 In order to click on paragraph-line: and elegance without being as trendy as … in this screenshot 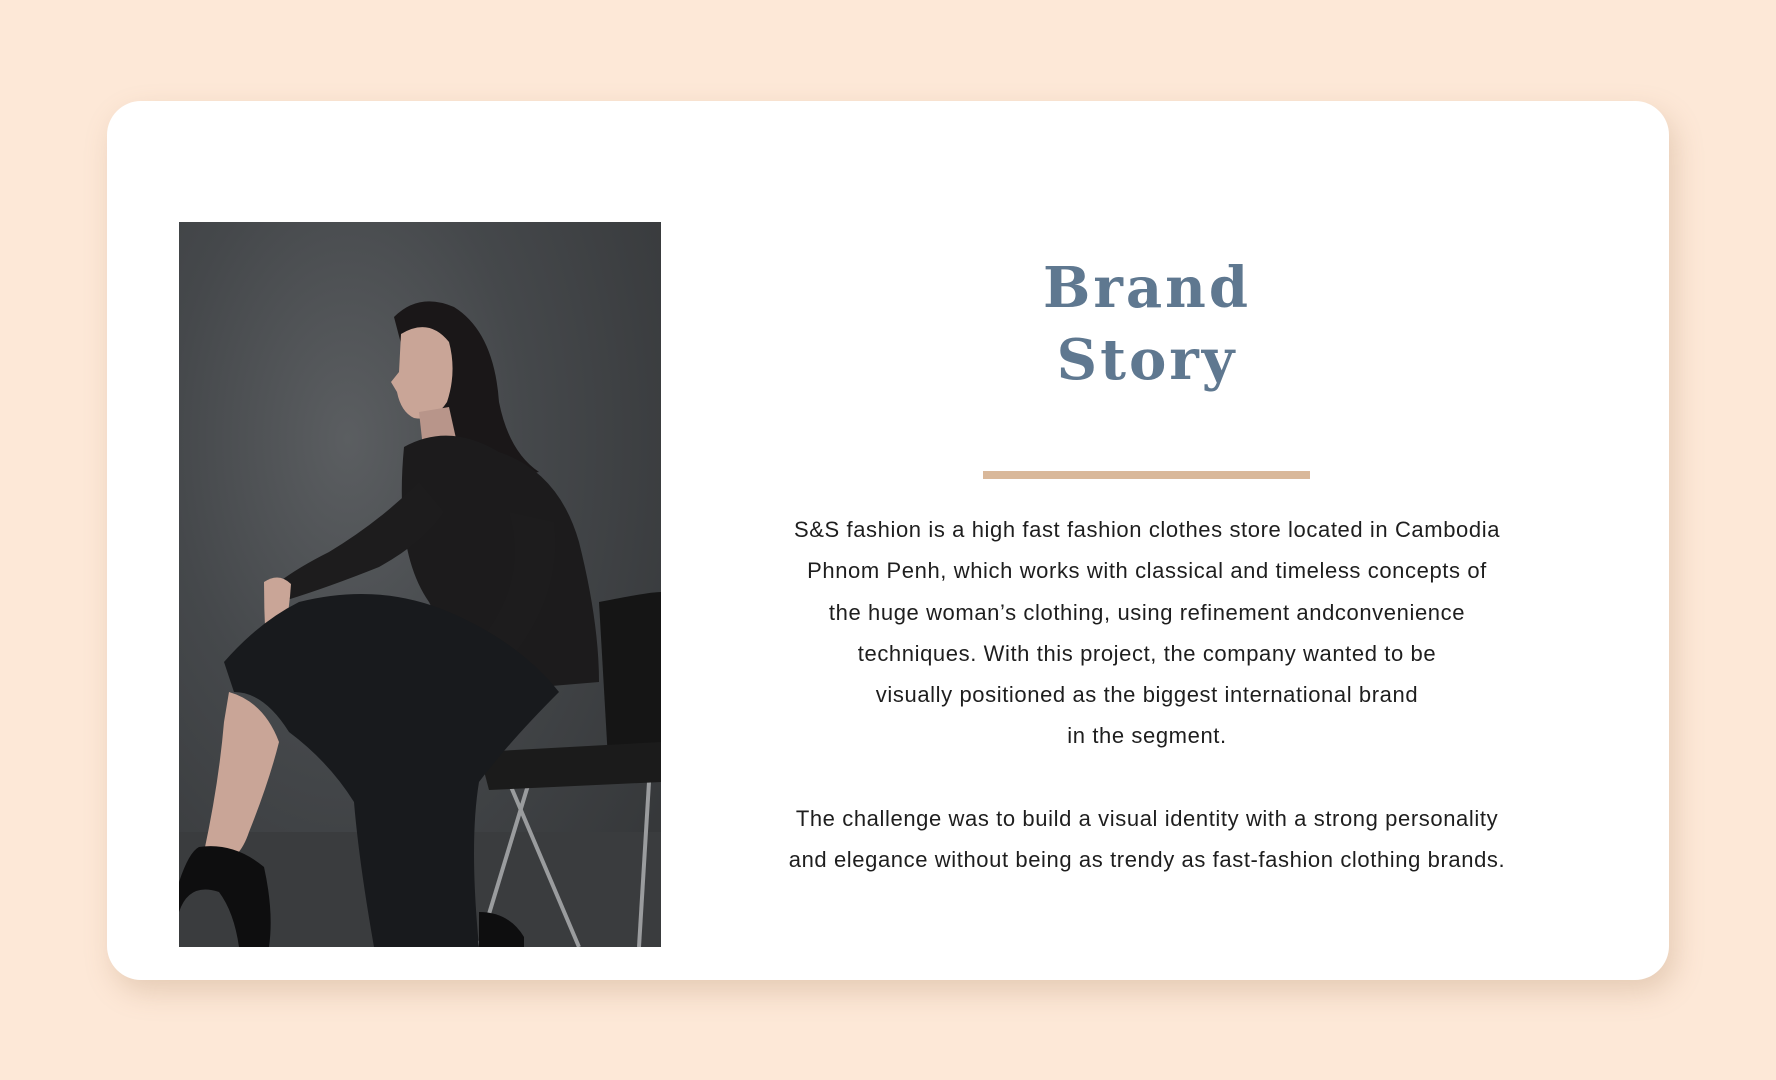, I will do `click(1147, 860)`.